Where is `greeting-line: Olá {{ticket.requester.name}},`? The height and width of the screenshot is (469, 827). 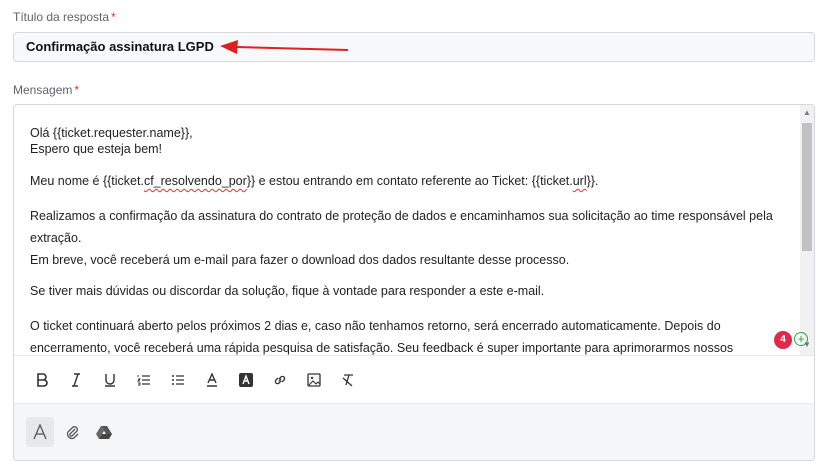 greeting-line: Olá {{ticket.requester.name}}, is located at coordinates (111, 133).